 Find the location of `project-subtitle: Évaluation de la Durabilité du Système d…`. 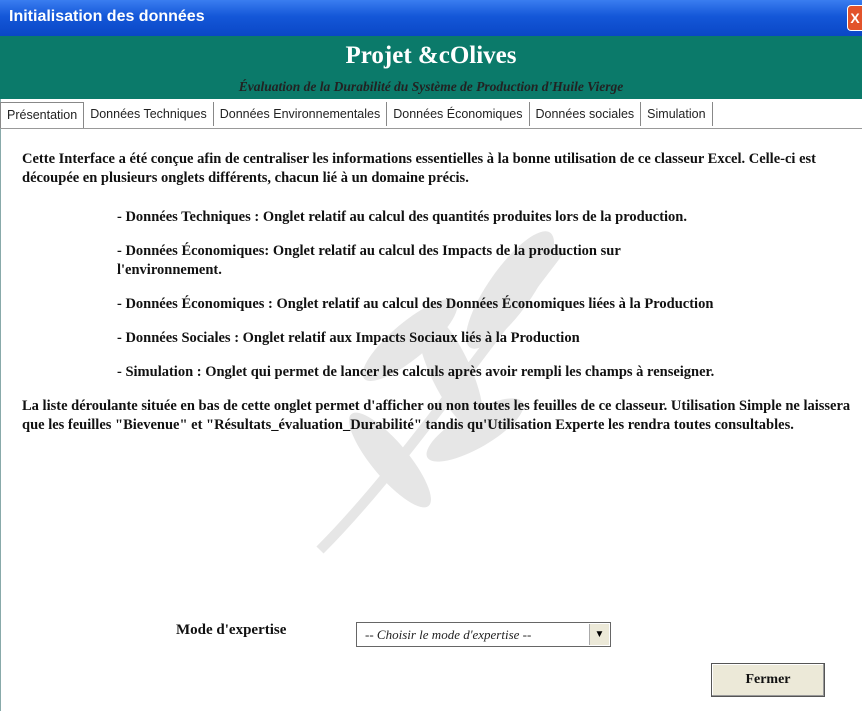

project-subtitle: Évaluation de la Durabilité du Système d… is located at coordinates (431, 86).